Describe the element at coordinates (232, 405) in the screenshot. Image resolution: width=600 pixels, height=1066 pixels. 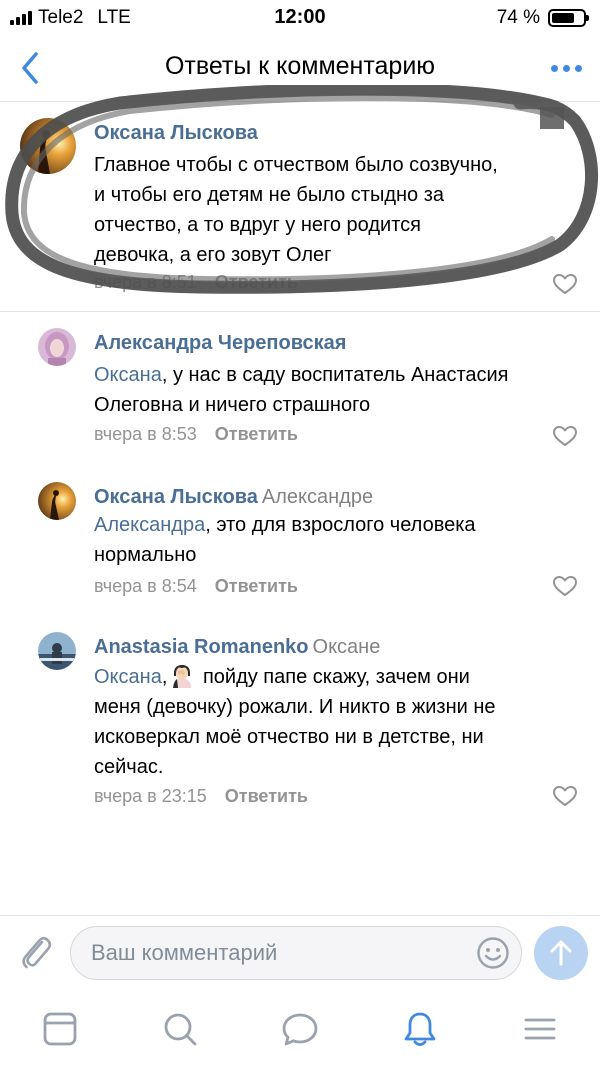
I see `text-line: Олеговна и ничего страшного` at that location.